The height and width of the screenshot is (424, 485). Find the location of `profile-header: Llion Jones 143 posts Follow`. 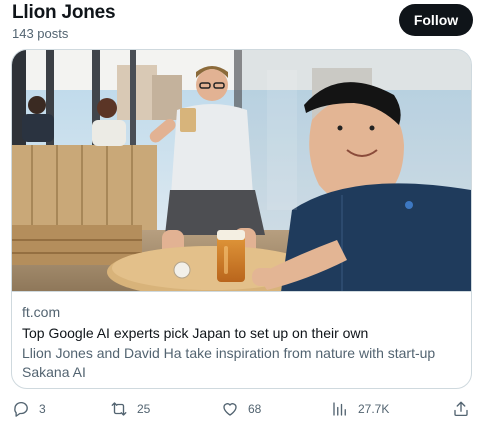

profile-header: Llion Jones 143 posts Follow is located at coordinates (242, 23).